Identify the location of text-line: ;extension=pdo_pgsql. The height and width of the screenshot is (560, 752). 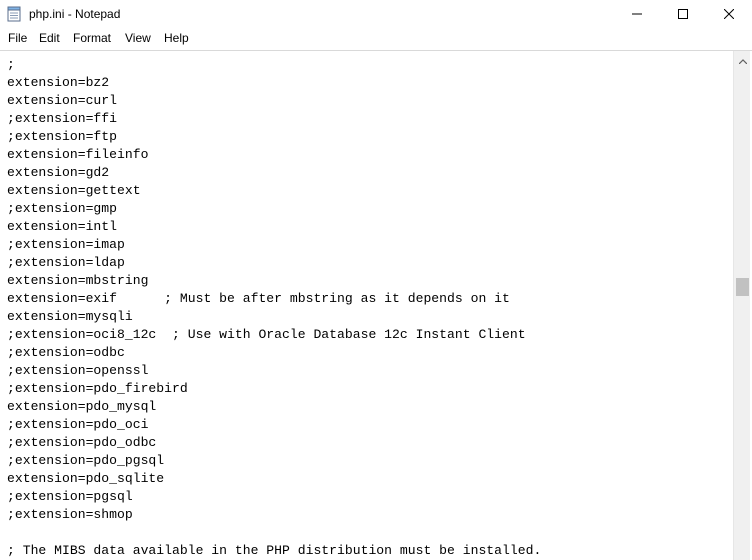
(368, 461).